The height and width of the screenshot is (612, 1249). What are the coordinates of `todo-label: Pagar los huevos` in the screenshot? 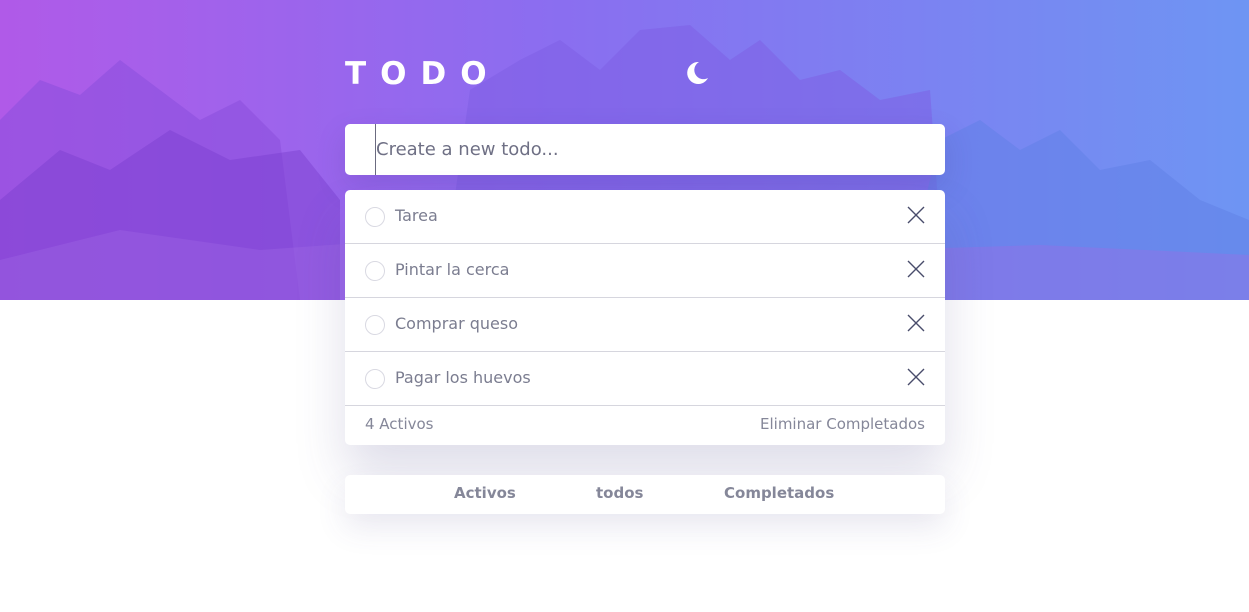 It's located at (463, 378).